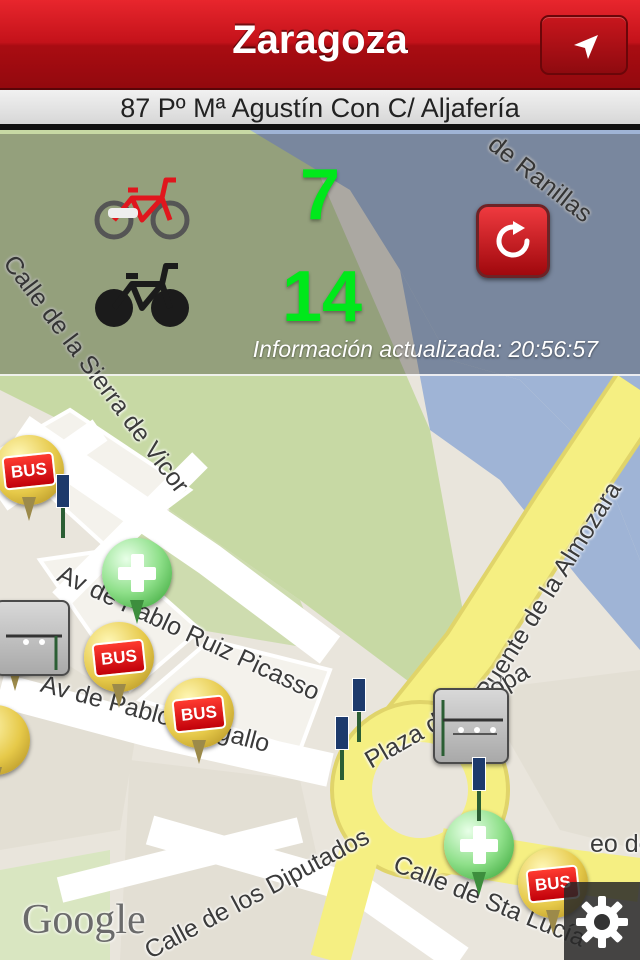  Describe the element at coordinates (84, 920) in the screenshot. I see `google-logo: Google` at that location.